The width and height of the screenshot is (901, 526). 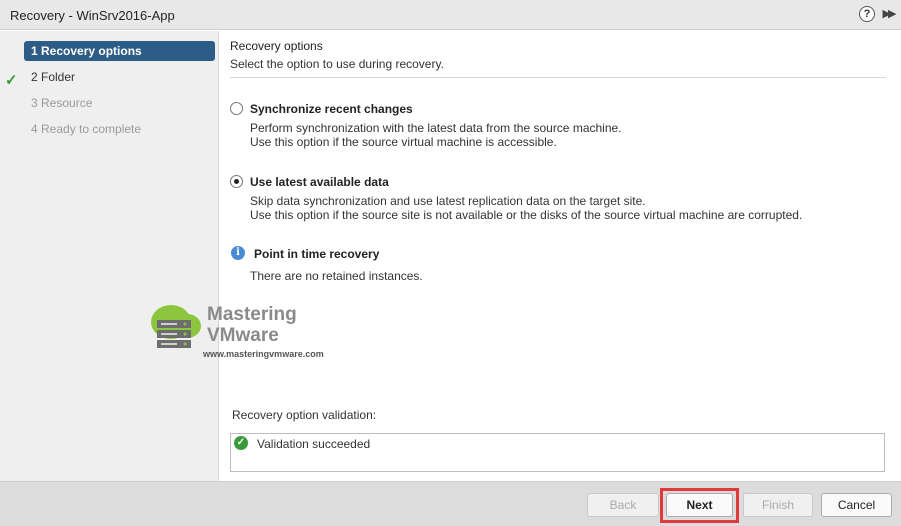 I want to click on info-icon: i, so click(x=238, y=253).